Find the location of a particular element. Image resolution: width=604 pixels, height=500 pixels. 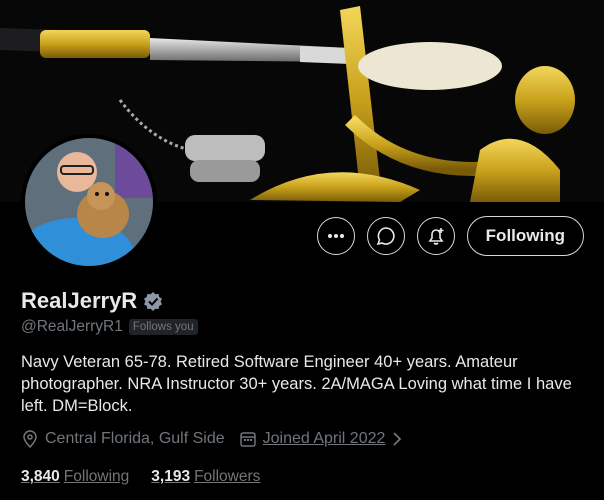

following-label: Following is located at coordinates (96, 476).